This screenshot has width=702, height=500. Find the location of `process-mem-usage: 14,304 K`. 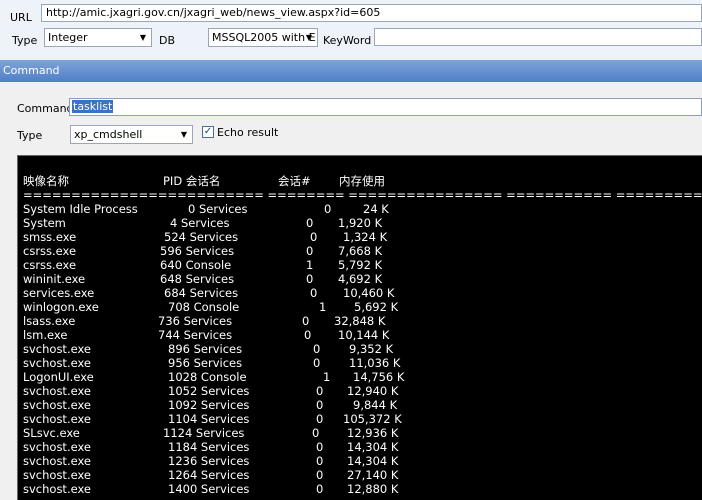

process-mem-usage: 14,304 K is located at coordinates (373, 461).